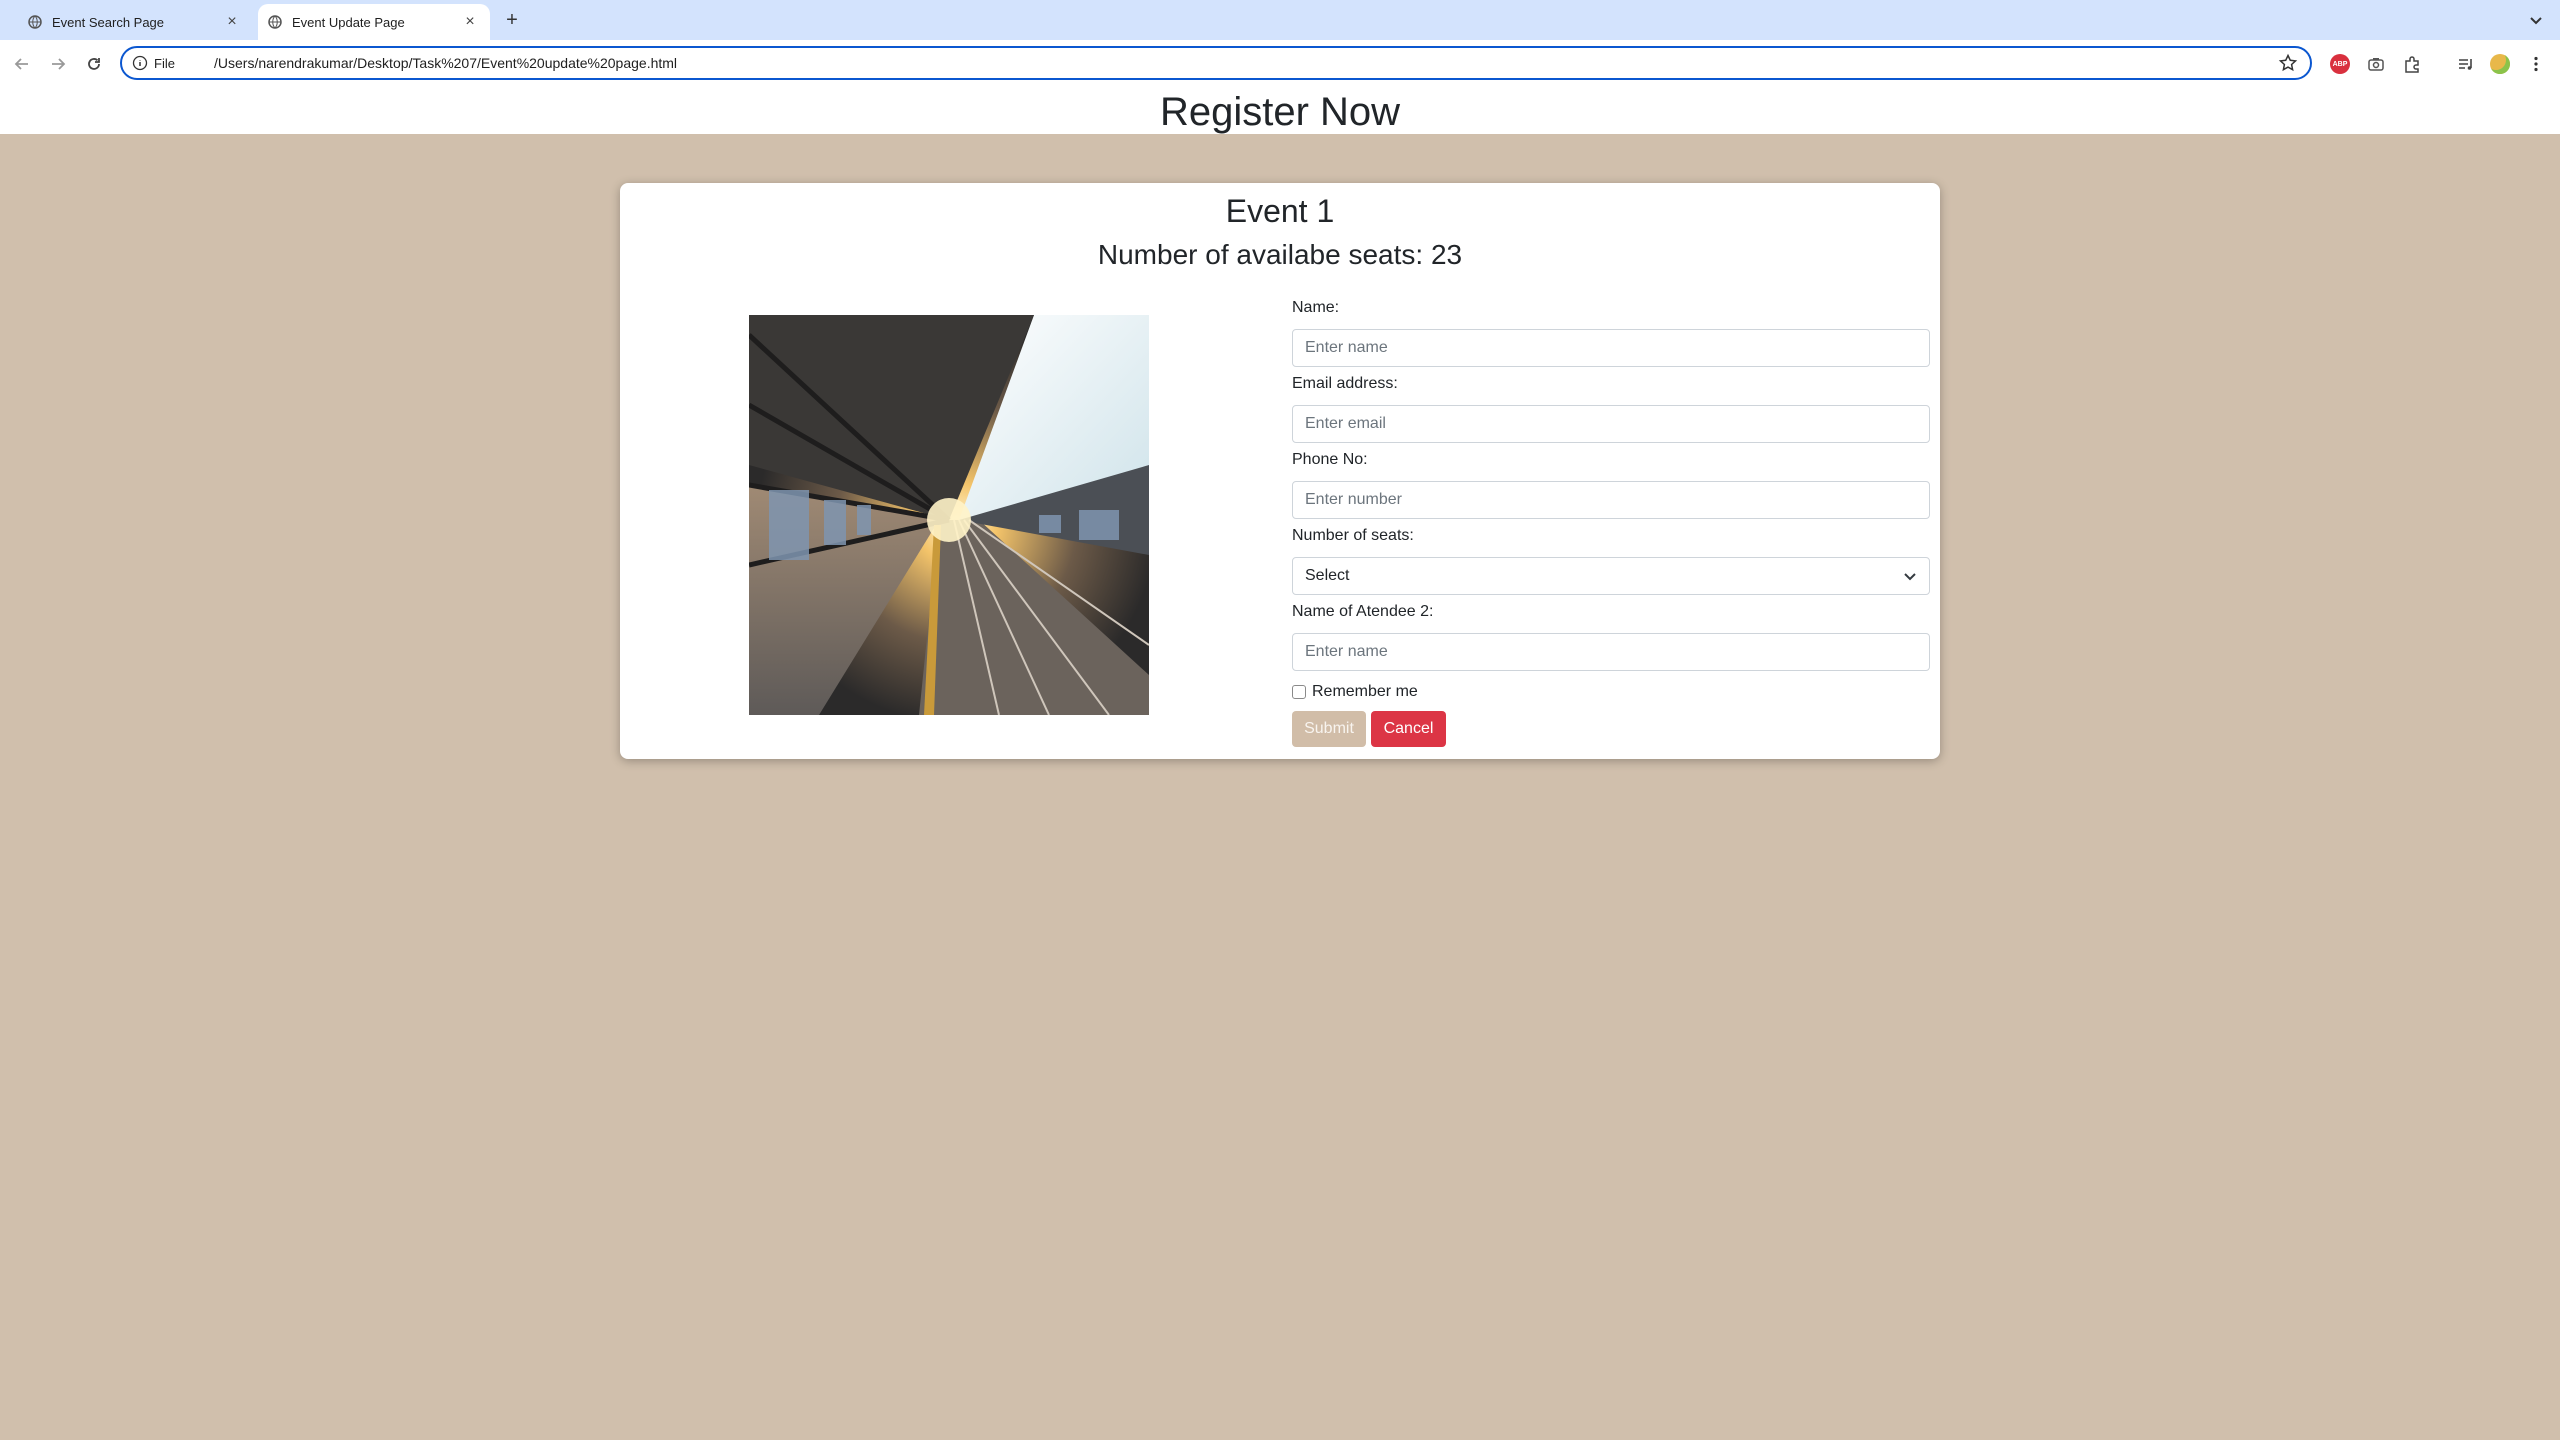 The image size is (2560, 1440). What do you see at coordinates (1611, 500) in the screenshot?
I see `phone-input` at bounding box center [1611, 500].